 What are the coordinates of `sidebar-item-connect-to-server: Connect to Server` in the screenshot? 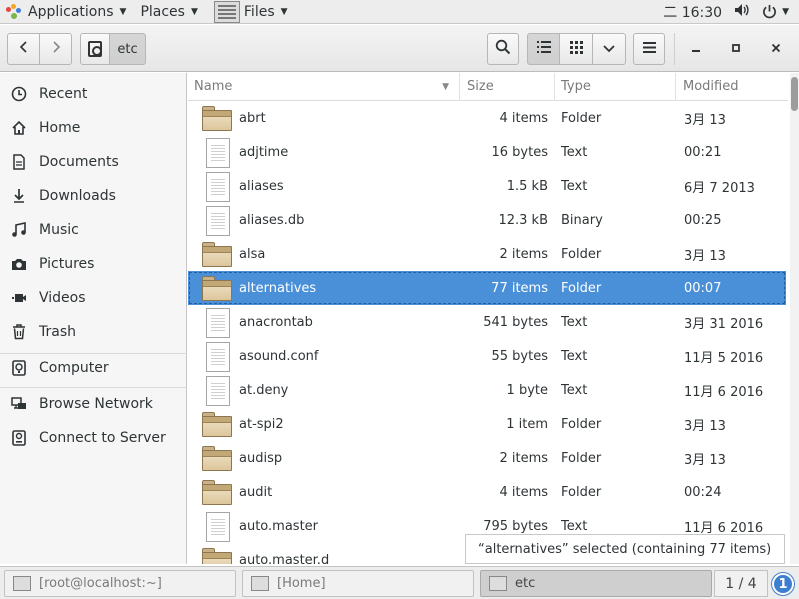 It's located at (93, 438).